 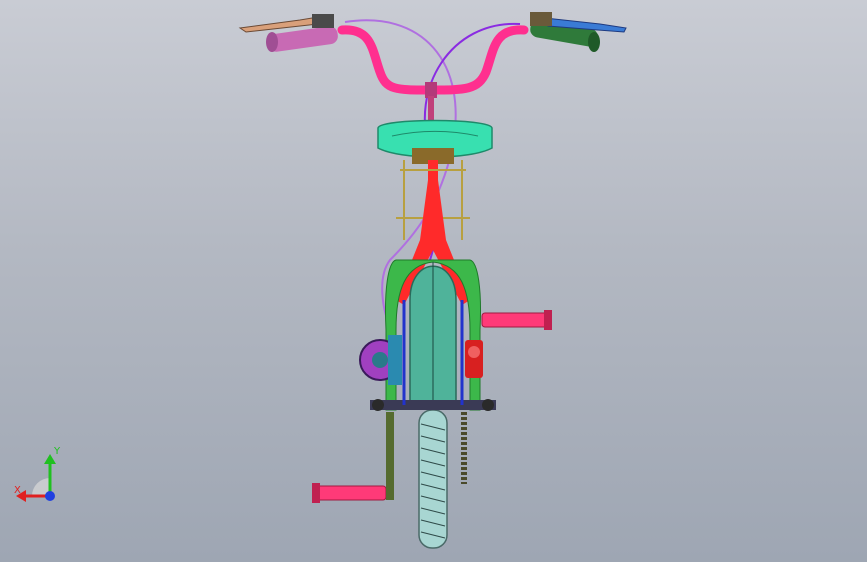 What do you see at coordinates (17, 490) in the screenshot?
I see `triad-x-label: X` at bounding box center [17, 490].